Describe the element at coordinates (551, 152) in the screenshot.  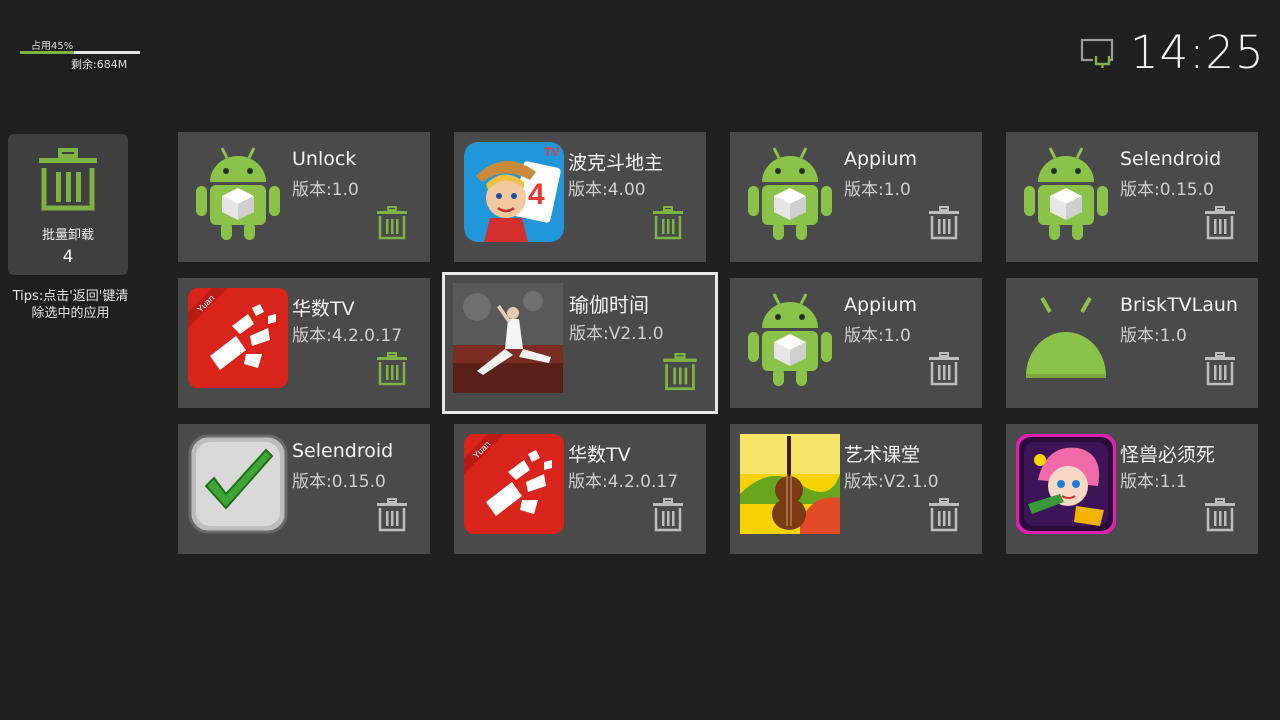
I see `svg-text: TV` at that location.